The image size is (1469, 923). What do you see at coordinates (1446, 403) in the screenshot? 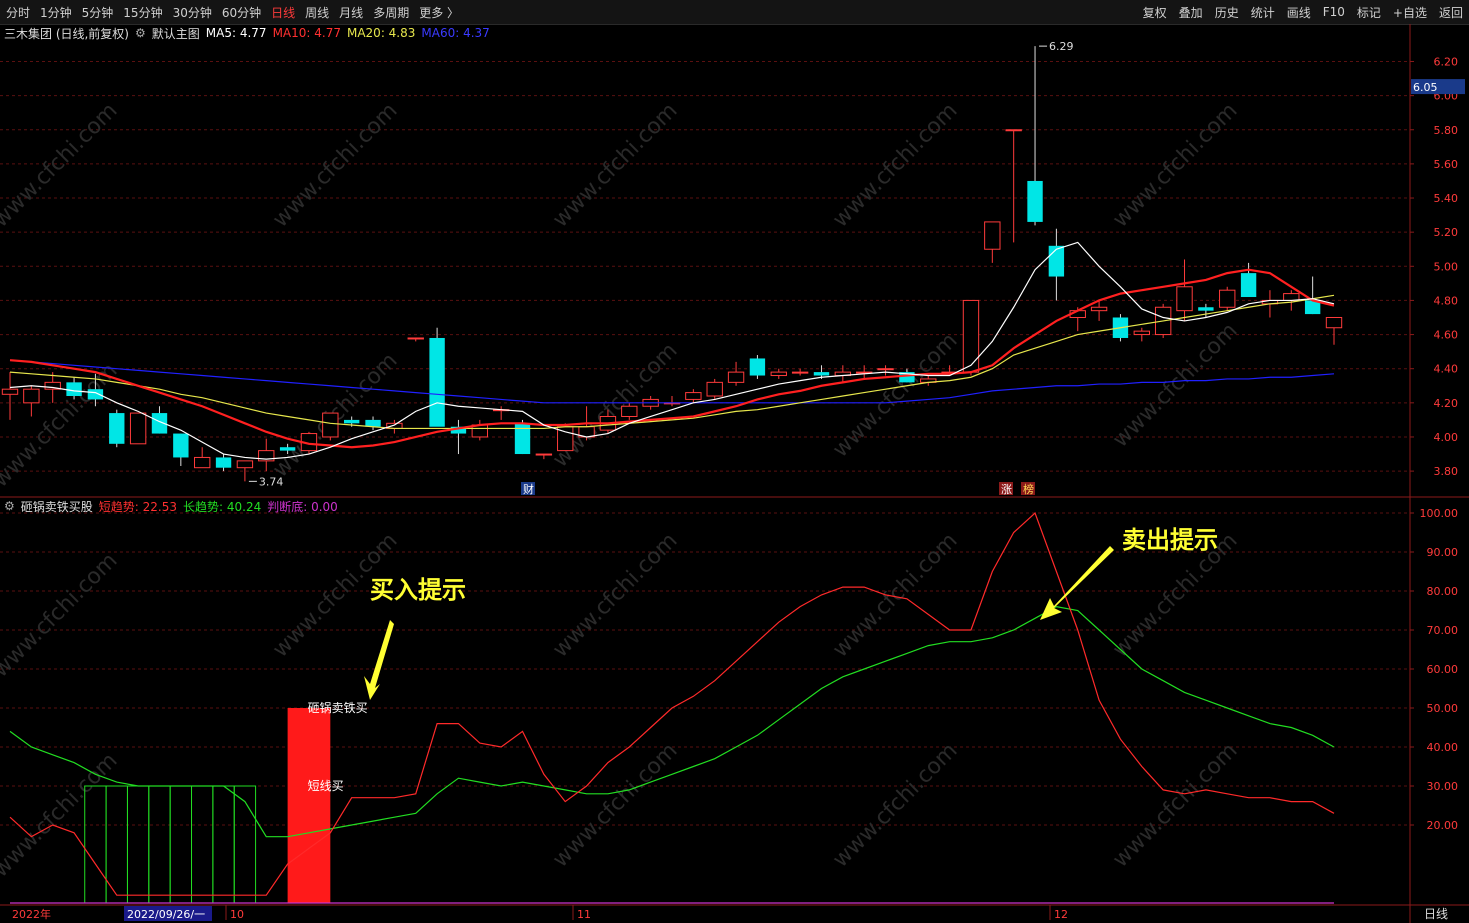
I see `y-tick-label: 4.20` at bounding box center [1446, 403].